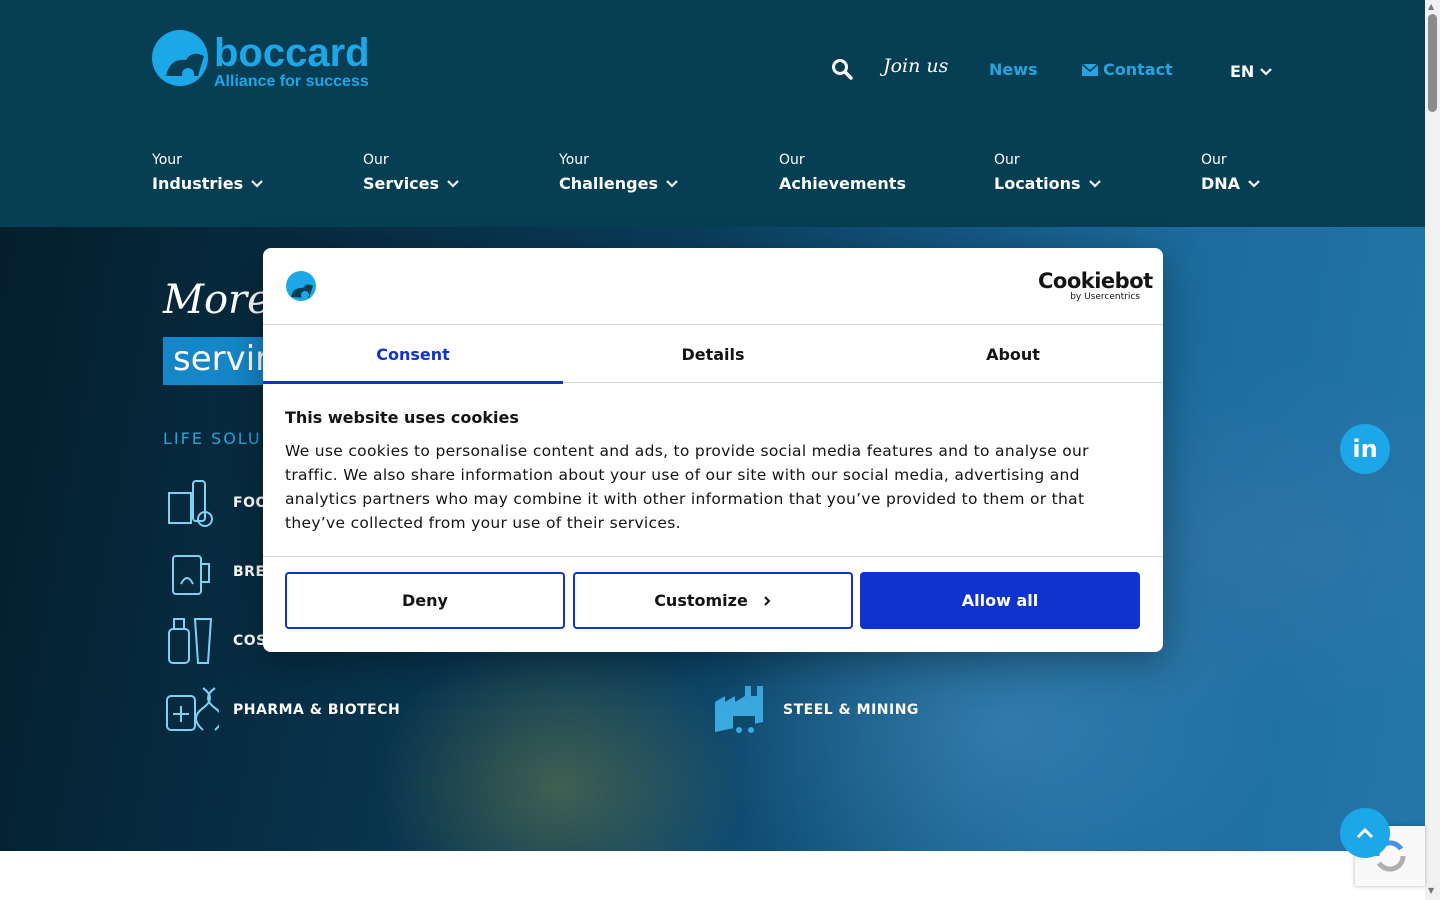 The width and height of the screenshot is (1440, 900). Describe the element at coordinates (1432, 63) in the screenshot. I see `scroll-thumb` at that location.